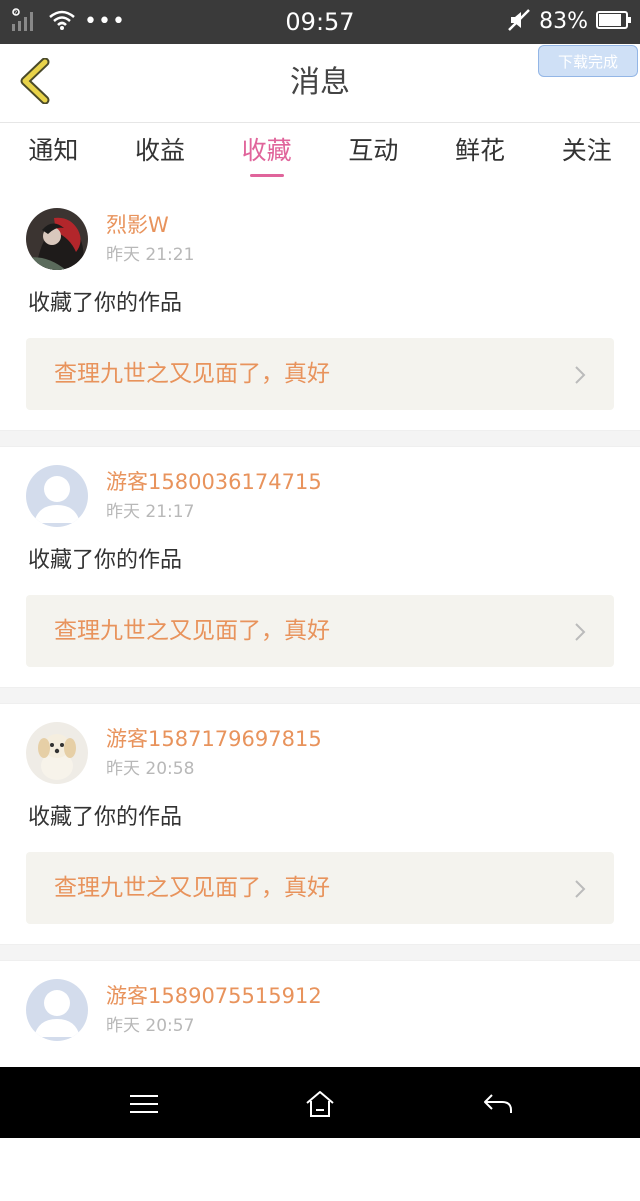 Image resolution: width=640 pixels, height=1201 pixels. I want to click on tab-label: 互动, so click(373, 150).